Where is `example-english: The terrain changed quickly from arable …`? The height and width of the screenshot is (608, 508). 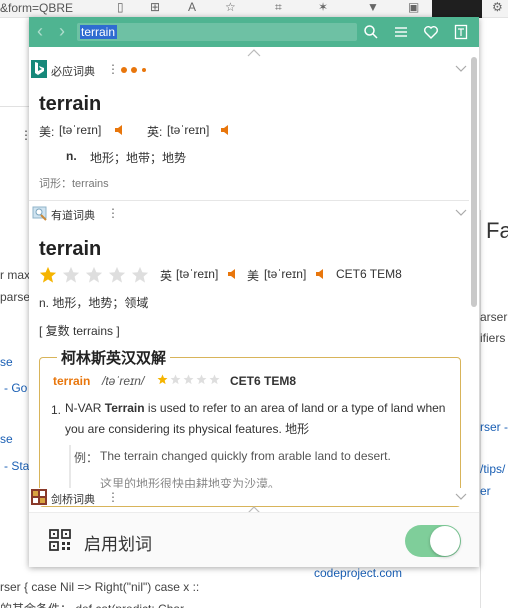 example-english: The terrain changed quickly from arable … is located at coordinates (245, 456).